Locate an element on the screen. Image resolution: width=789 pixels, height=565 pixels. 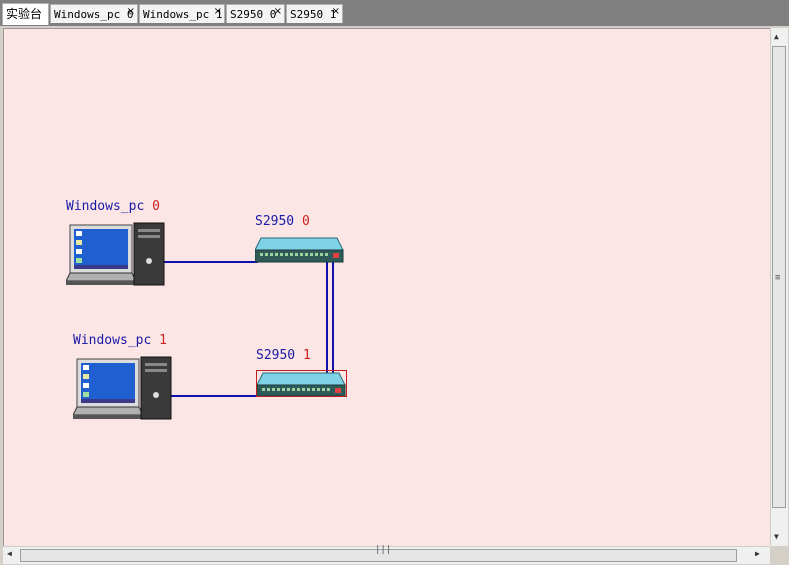
device-label-sw0: S2950 0 is located at coordinates (282, 221).